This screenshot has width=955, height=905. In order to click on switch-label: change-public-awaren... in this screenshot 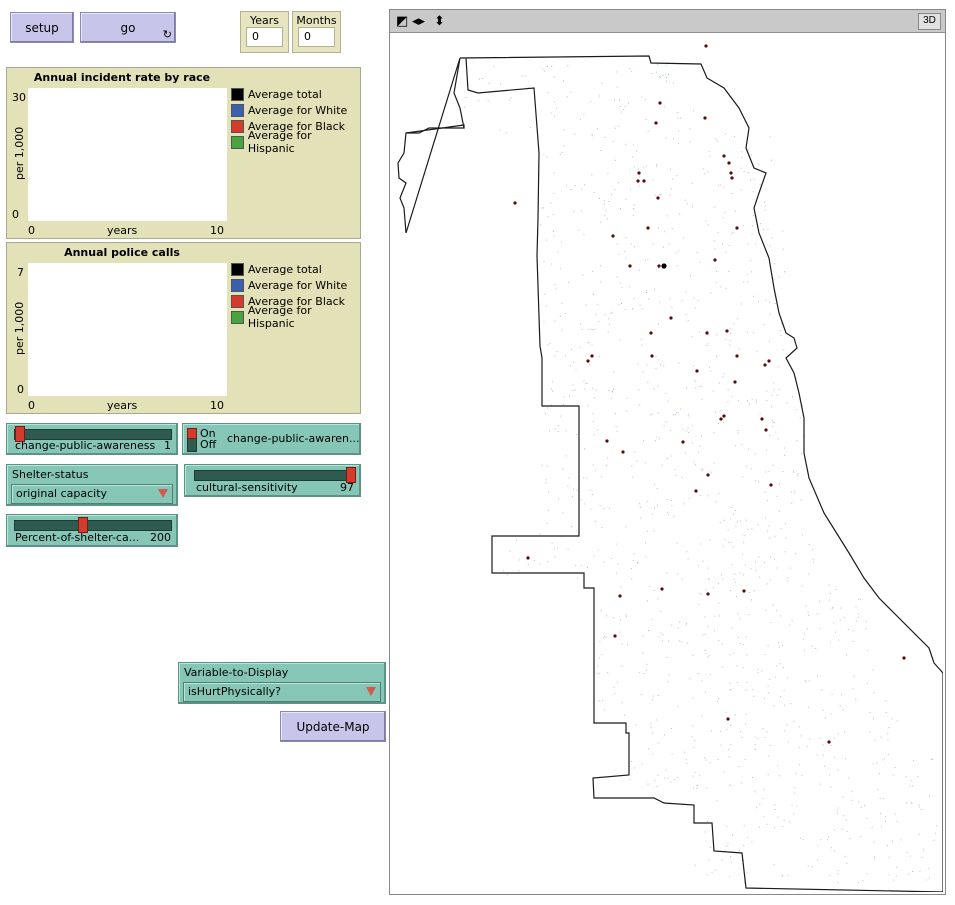, I will do `click(293, 438)`.